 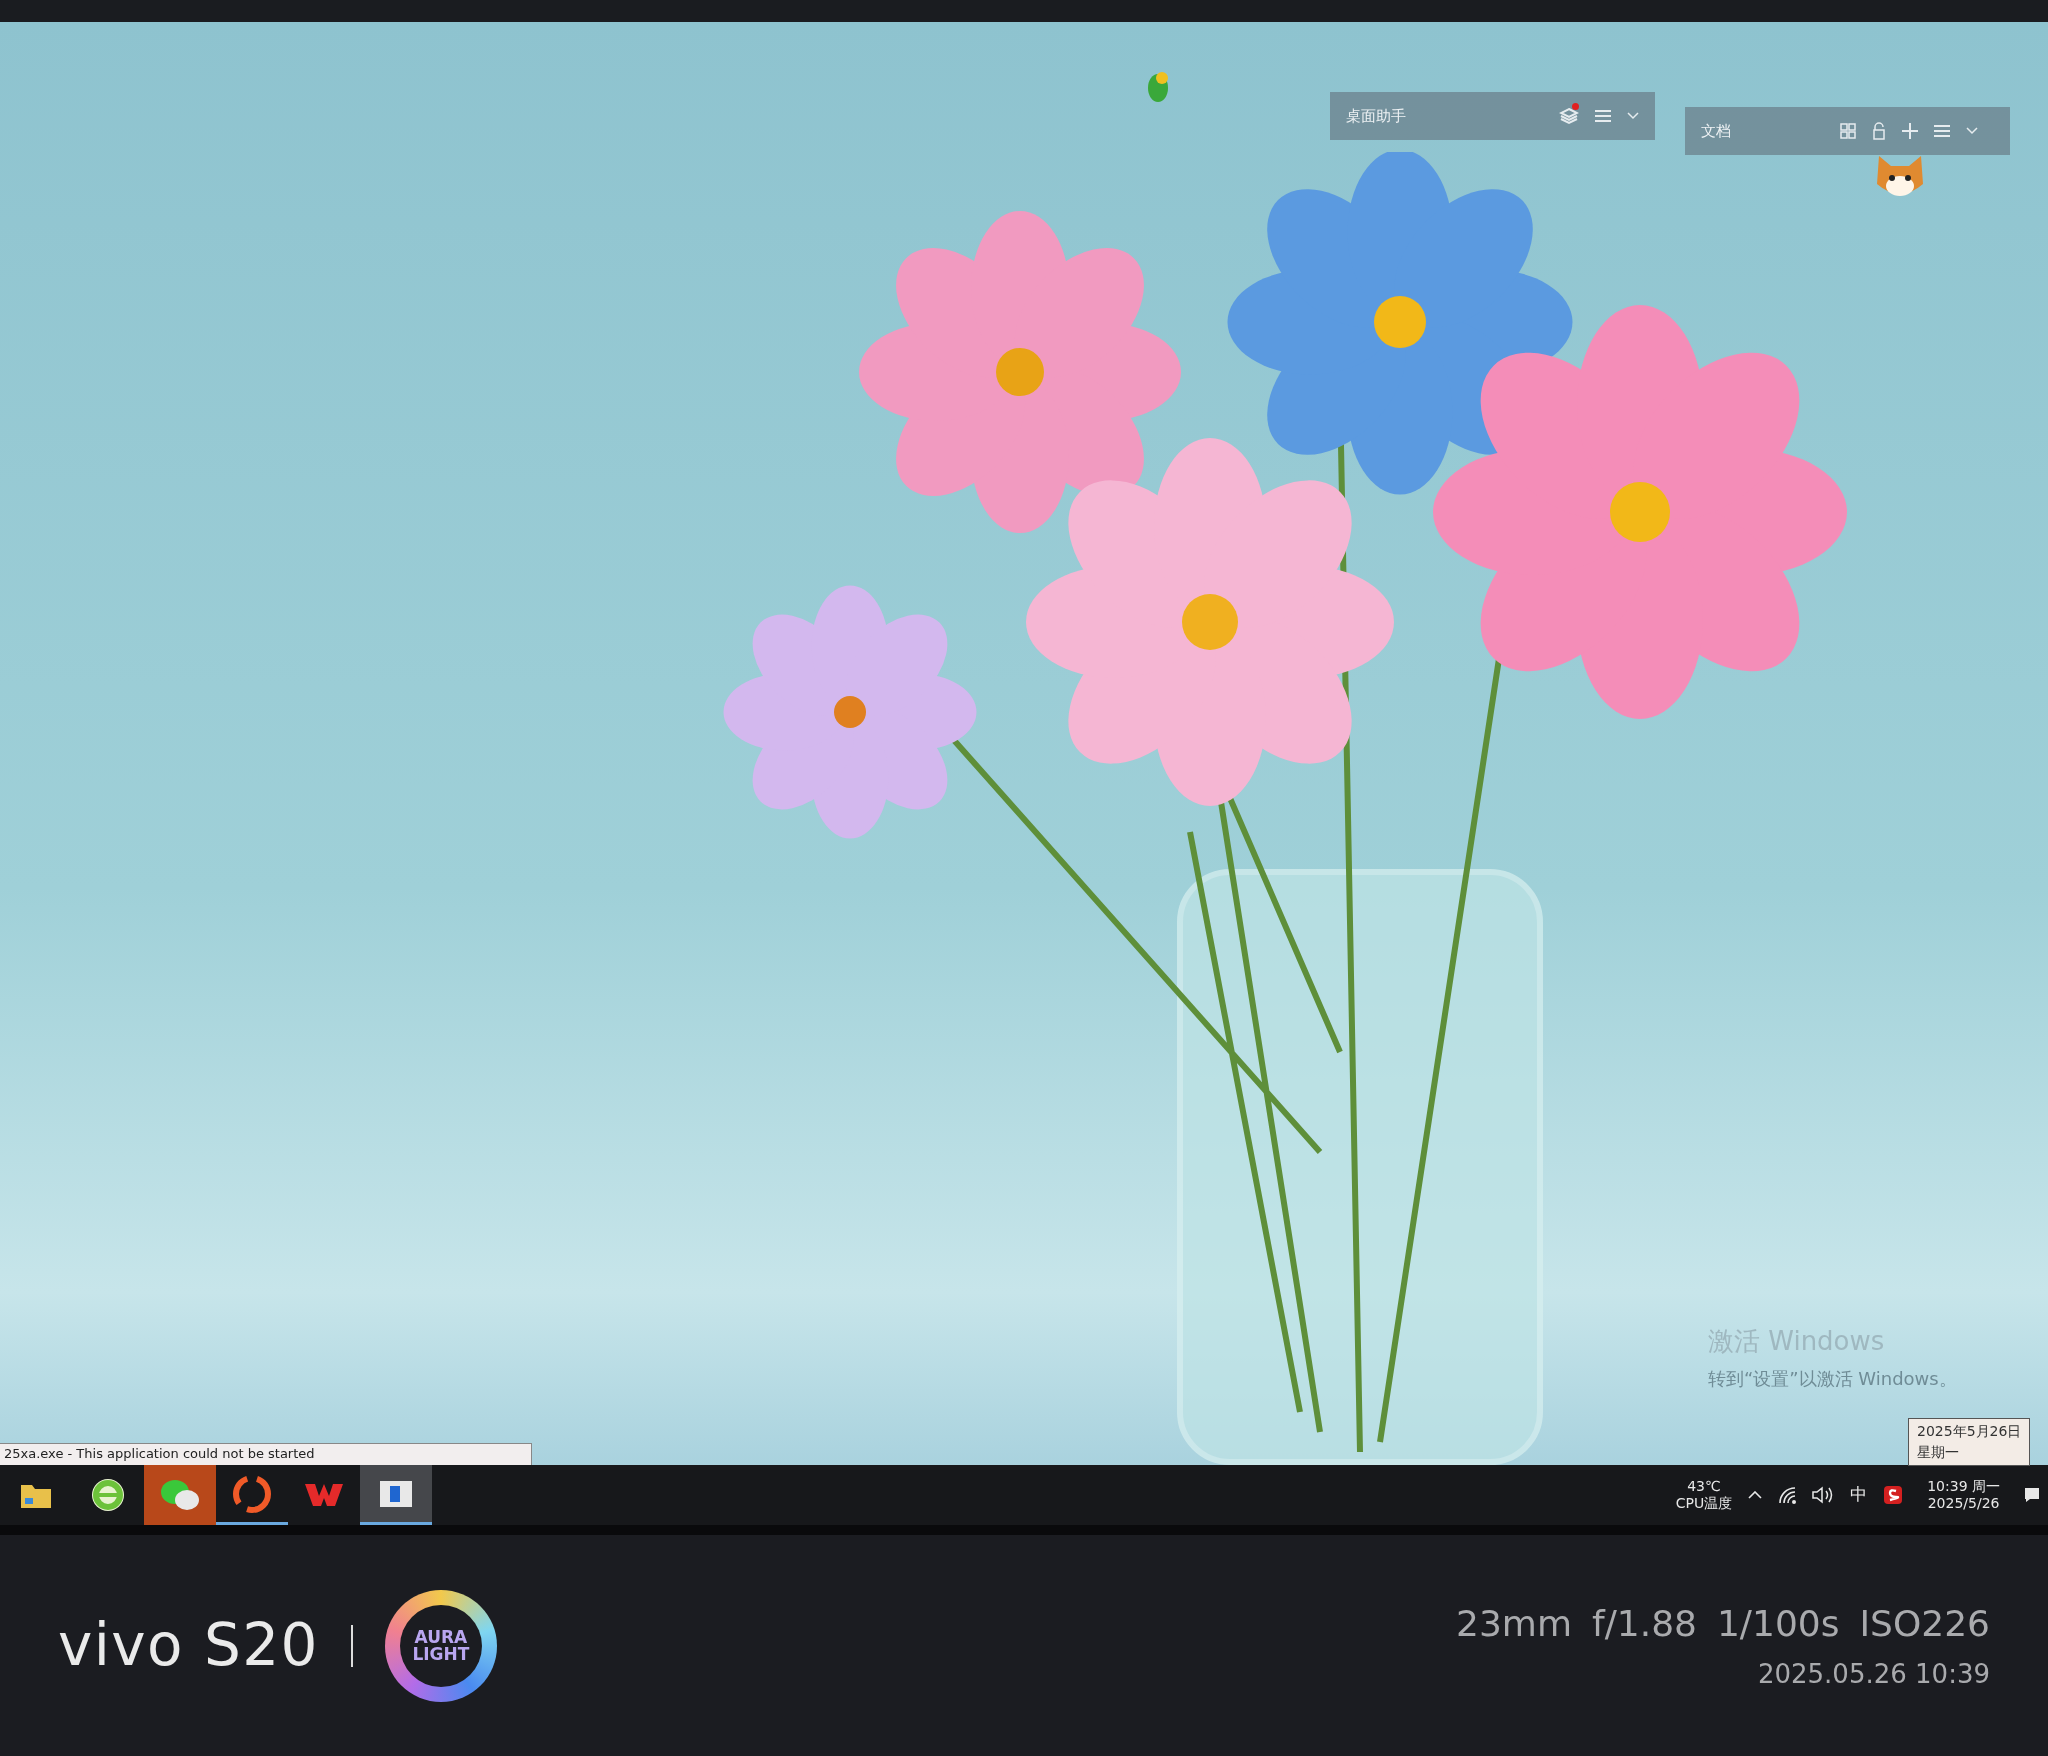 I want to click on cpu-temperature-label: CPU温度, so click(x=1704, y=1504).